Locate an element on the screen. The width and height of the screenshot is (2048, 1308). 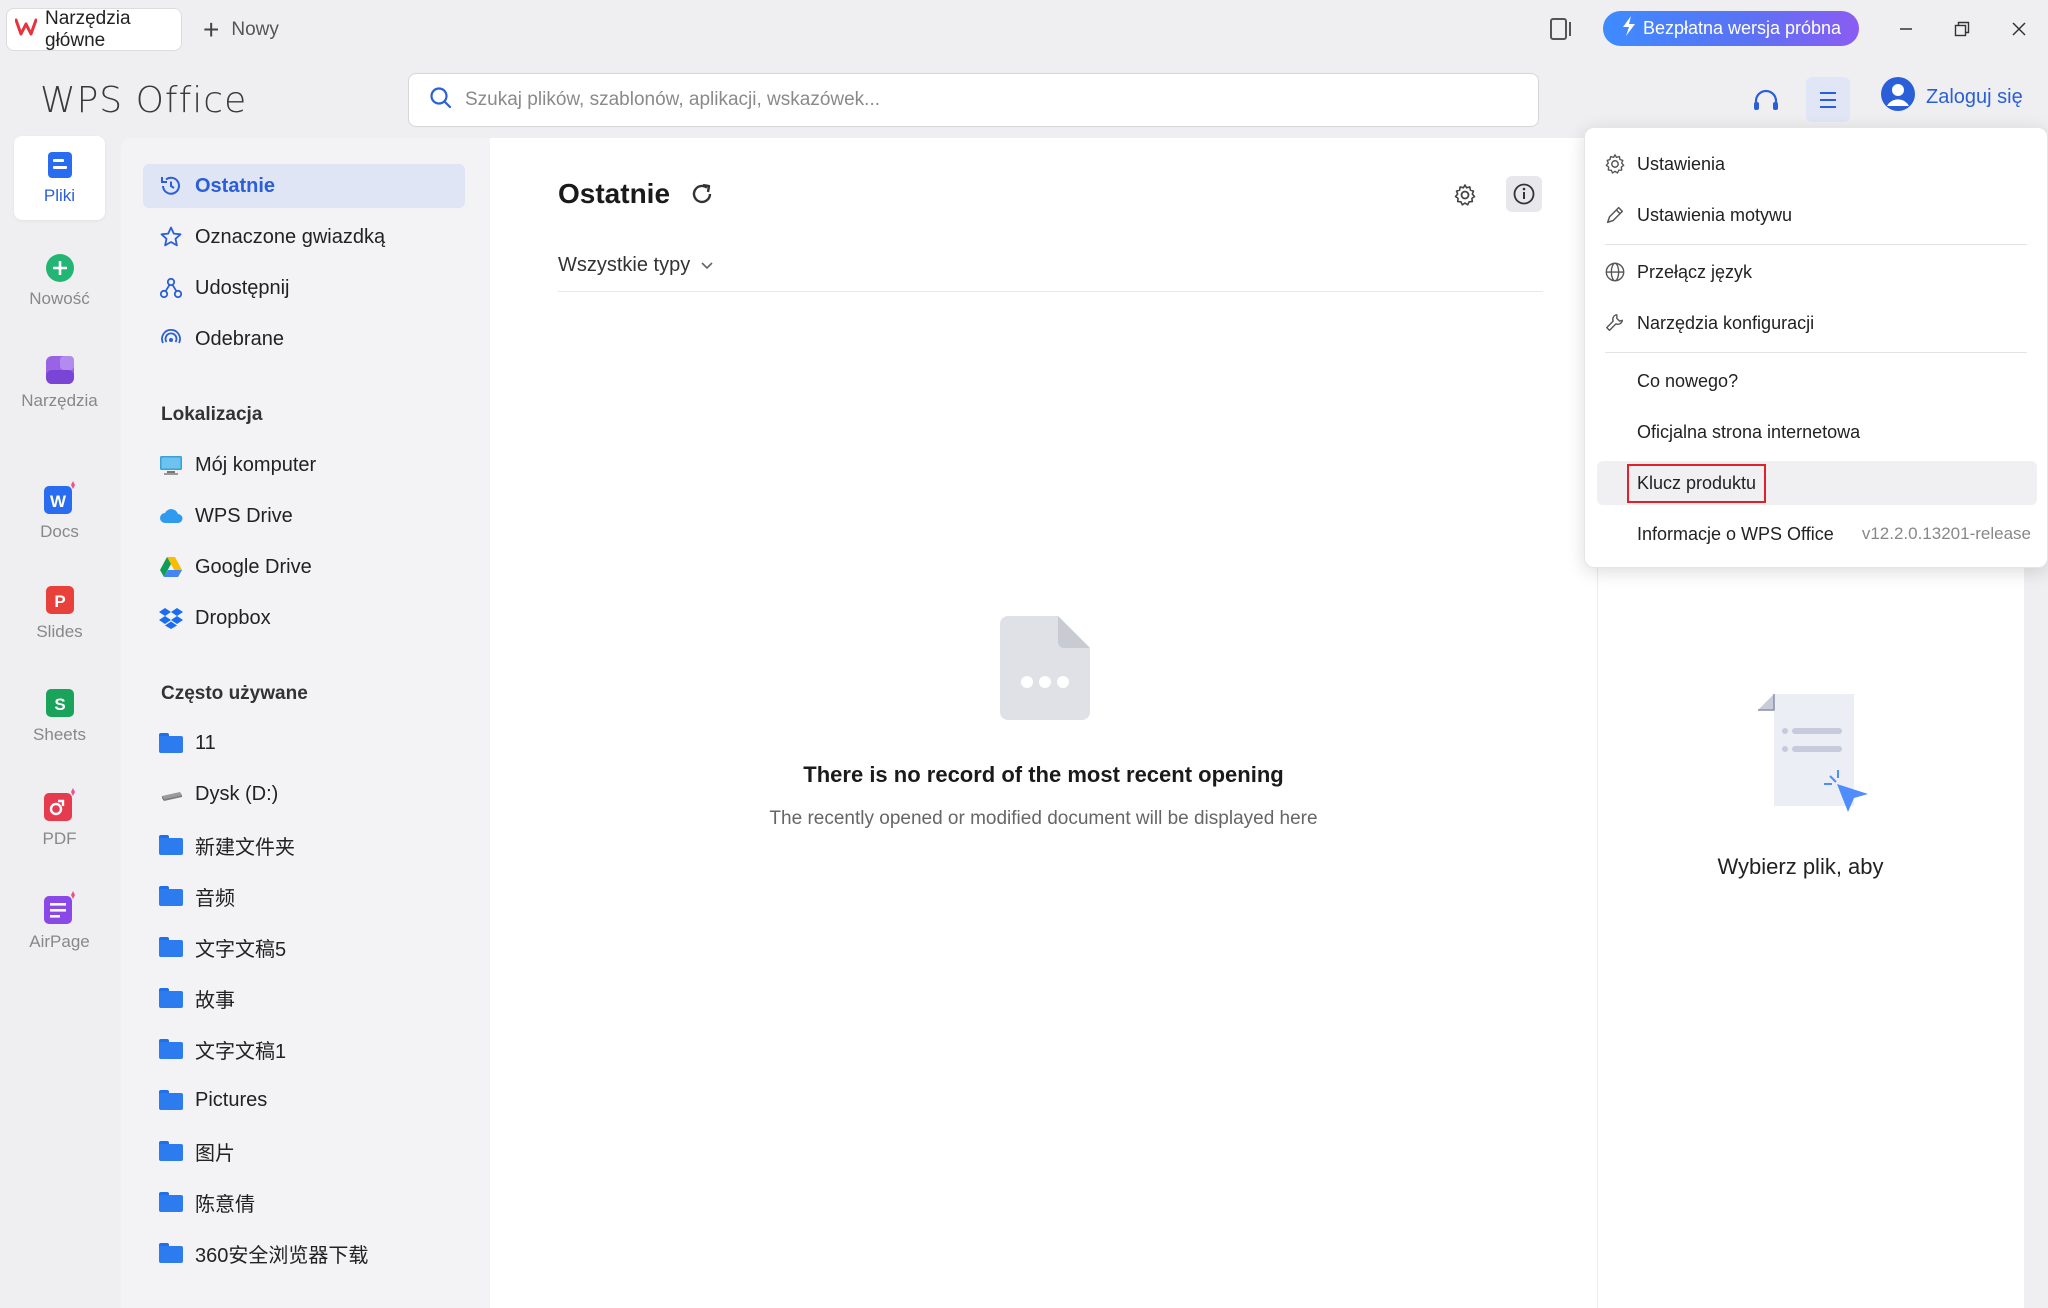
sidebar-item-share: Udostępnij is located at coordinates (304, 288).